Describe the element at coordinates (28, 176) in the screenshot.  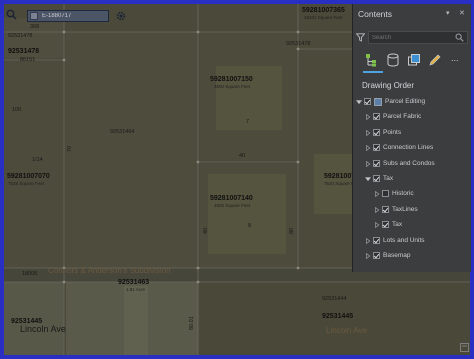
I see `map-label-pid: 59281007070` at that location.